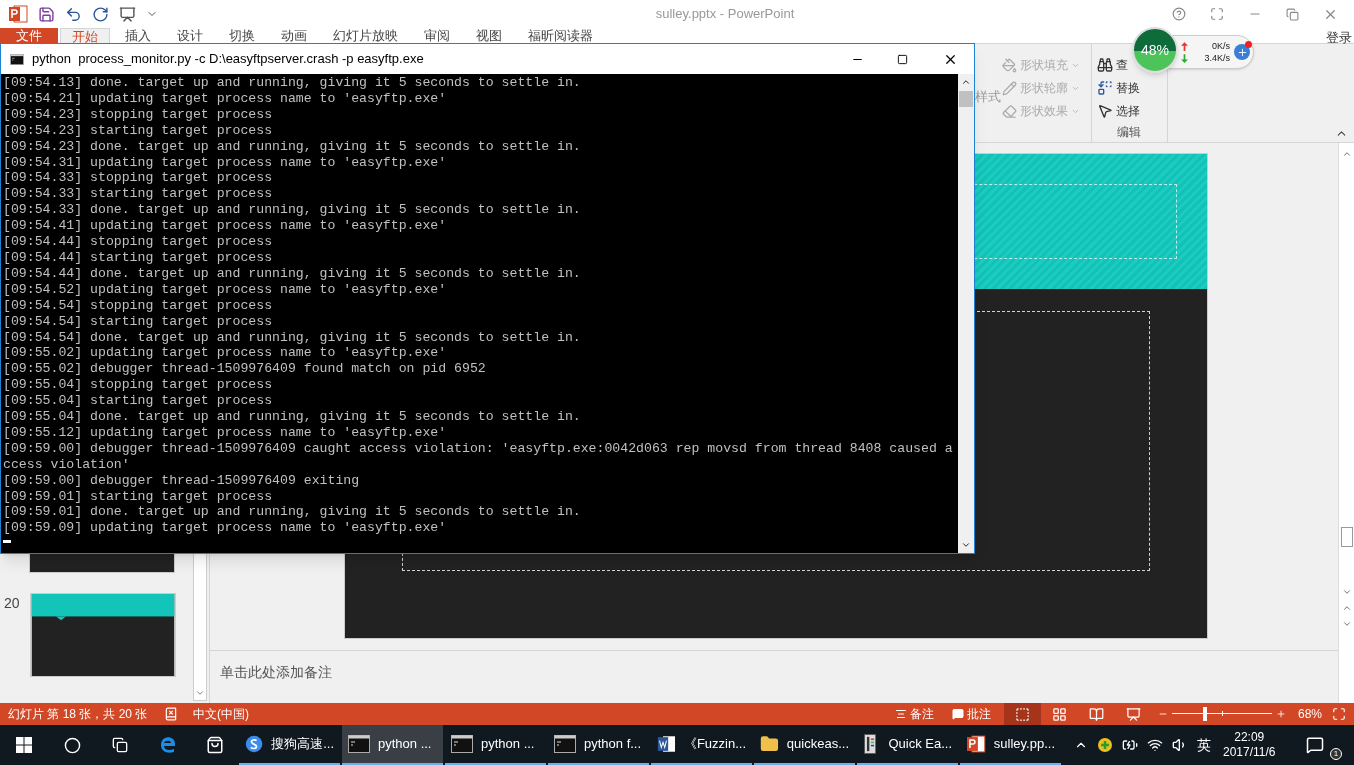 This screenshot has height=765, width=1354. What do you see at coordinates (78, 714) in the screenshot?
I see `slide-info: 幻灯片 第 18 张，共 20 张` at bounding box center [78, 714].